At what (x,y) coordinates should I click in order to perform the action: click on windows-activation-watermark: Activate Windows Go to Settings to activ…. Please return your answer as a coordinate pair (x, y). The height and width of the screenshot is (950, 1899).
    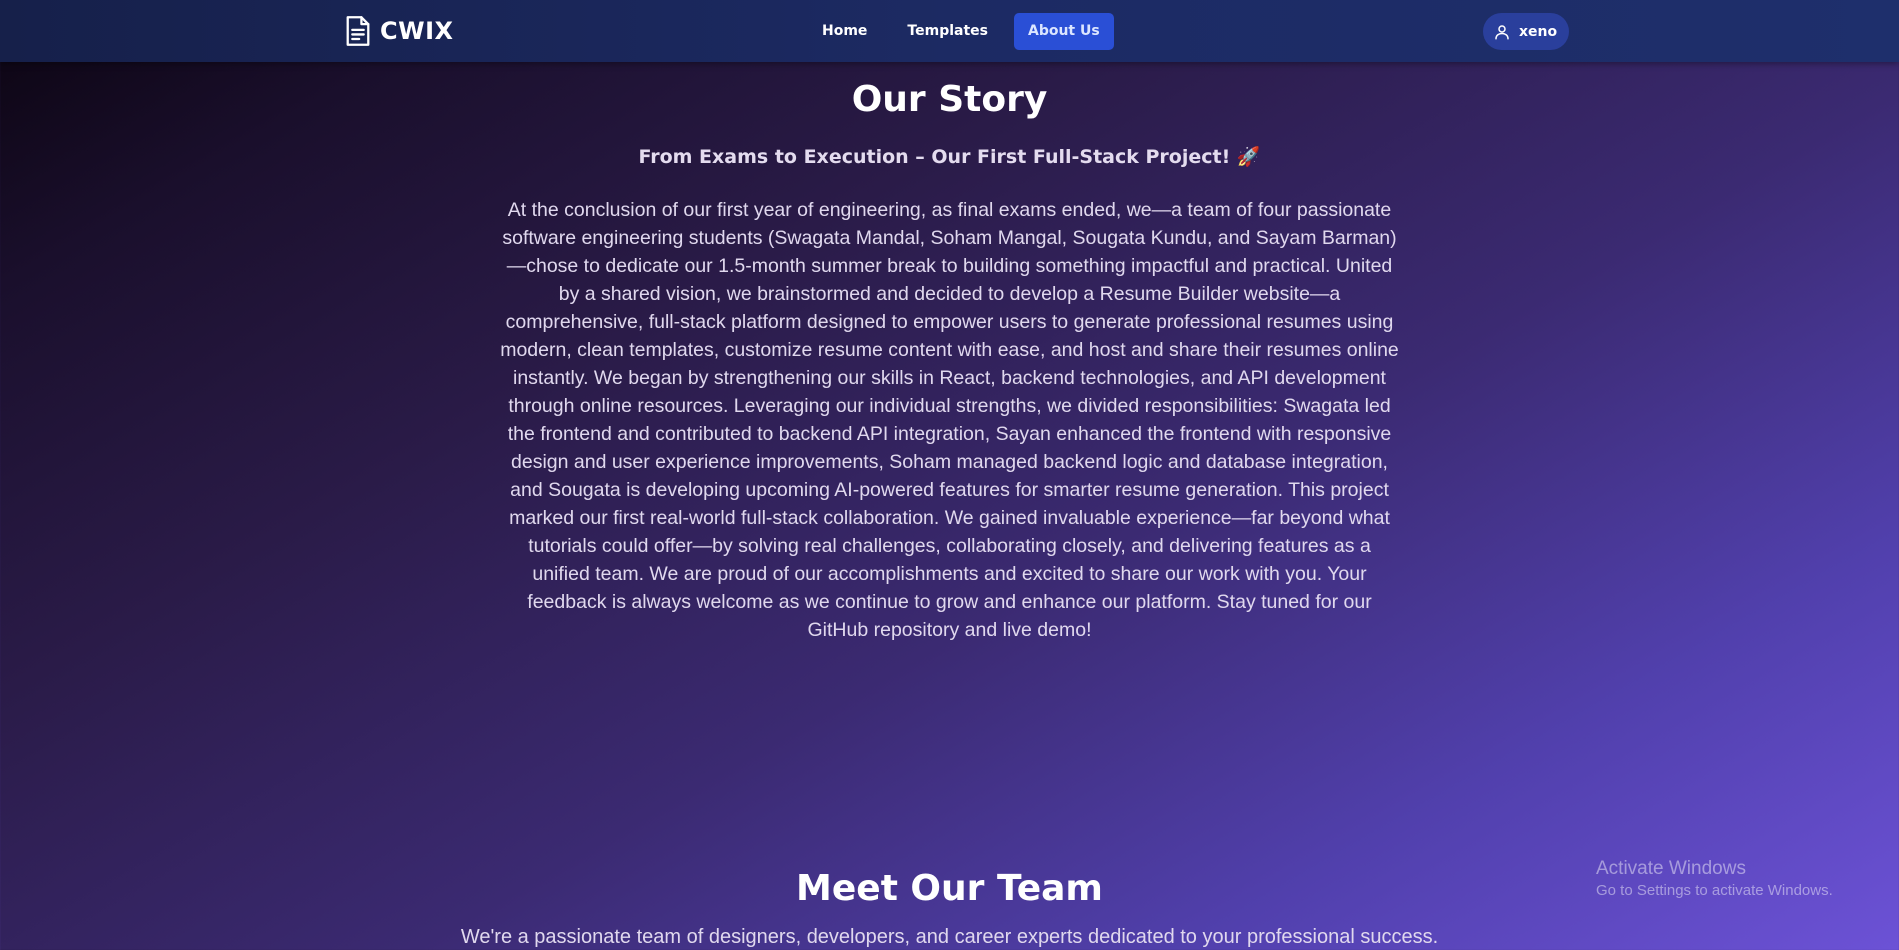
    Looking at the image, I should click on (1714, 879).